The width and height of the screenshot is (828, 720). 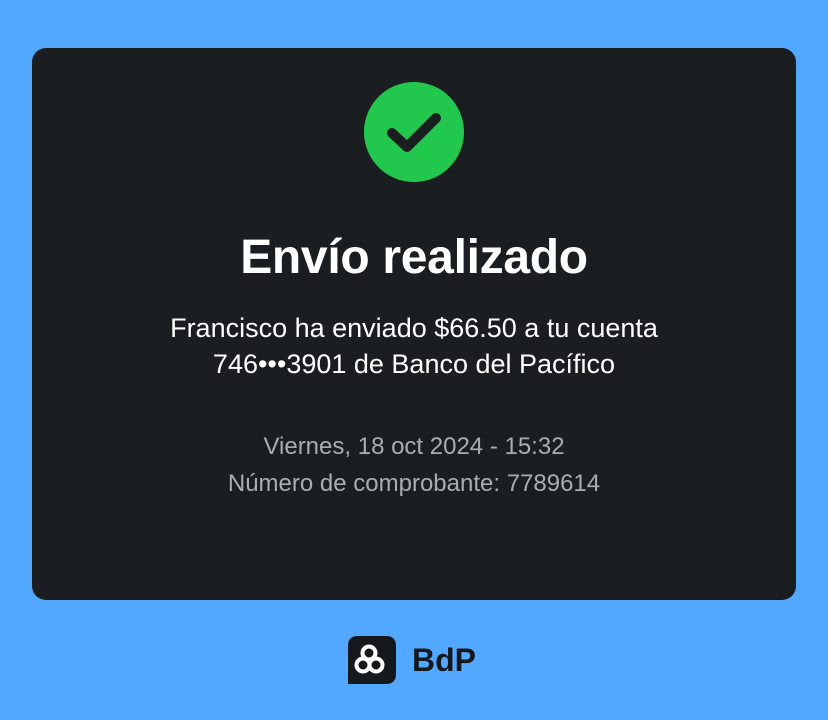 What do you see at coordinates (372, 660) in the screenshot?
I see `bdp-logo-icon` at bounding box center [372, 660].